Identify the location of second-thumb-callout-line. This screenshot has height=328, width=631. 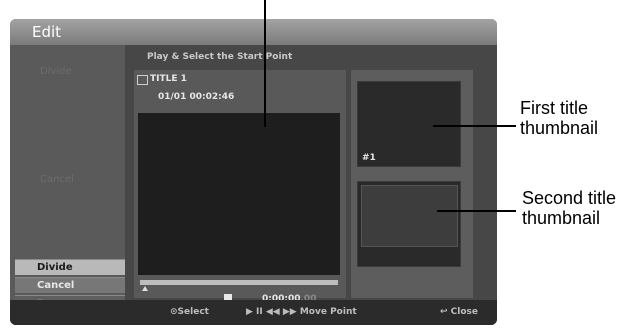
(476, 211).